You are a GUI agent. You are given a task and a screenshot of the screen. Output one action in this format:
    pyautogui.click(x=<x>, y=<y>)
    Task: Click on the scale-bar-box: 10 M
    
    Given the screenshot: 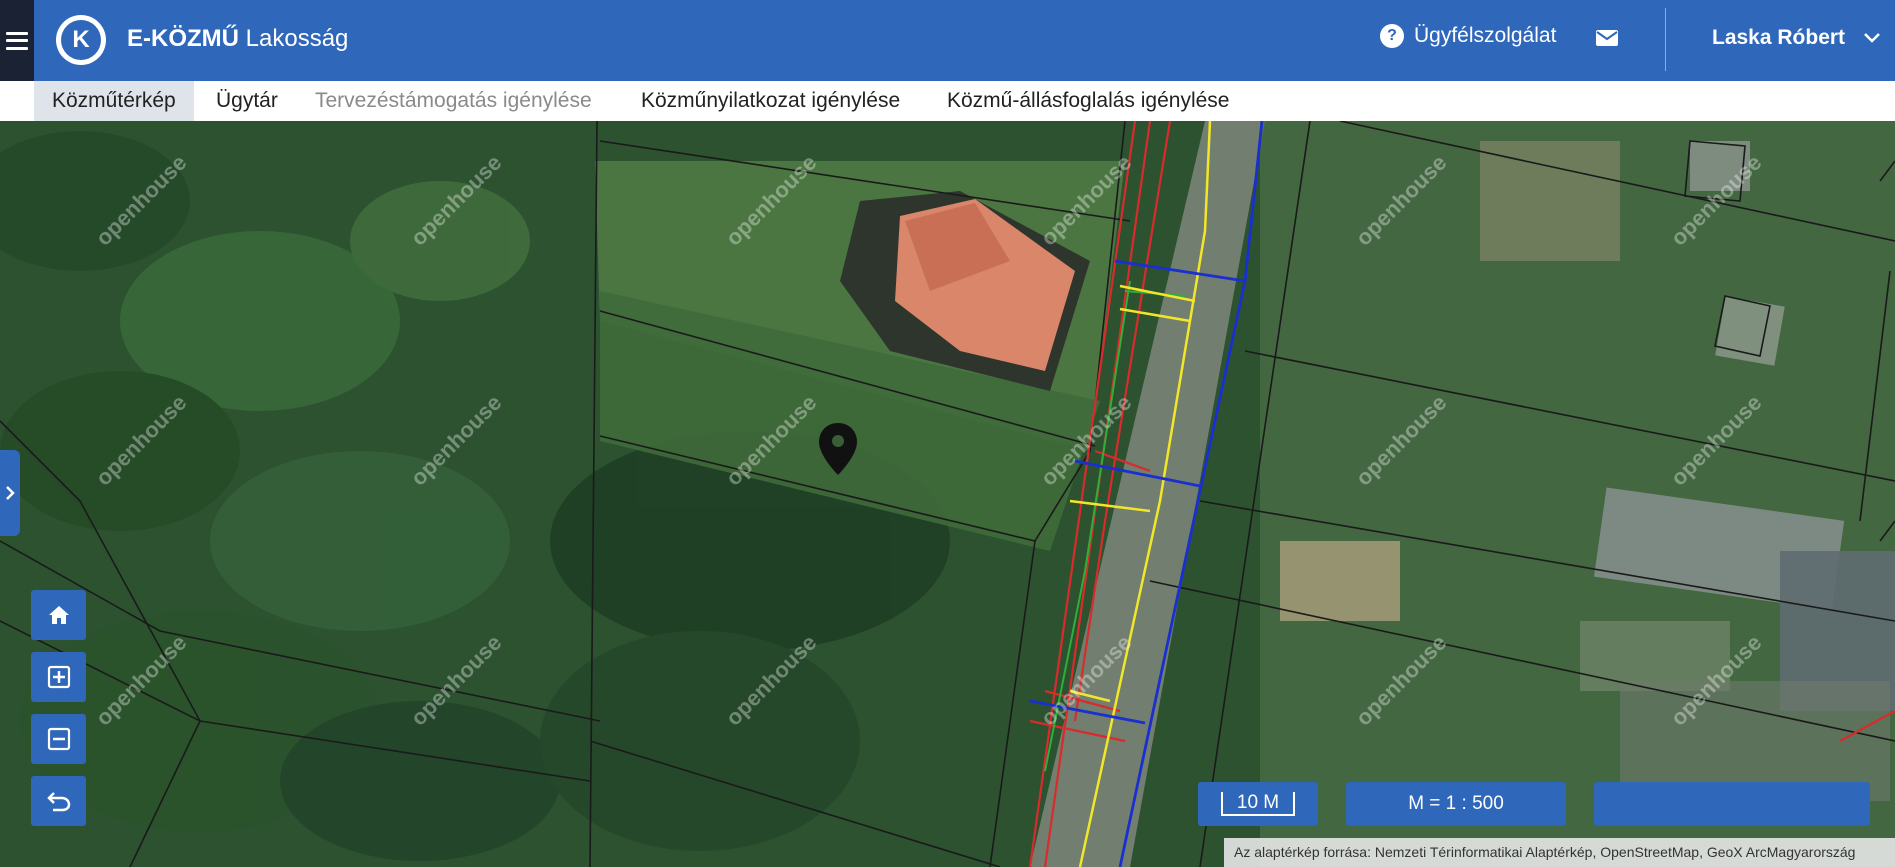 What is the action you would take?
    pyautogui.click(x=1258, y=804)
    